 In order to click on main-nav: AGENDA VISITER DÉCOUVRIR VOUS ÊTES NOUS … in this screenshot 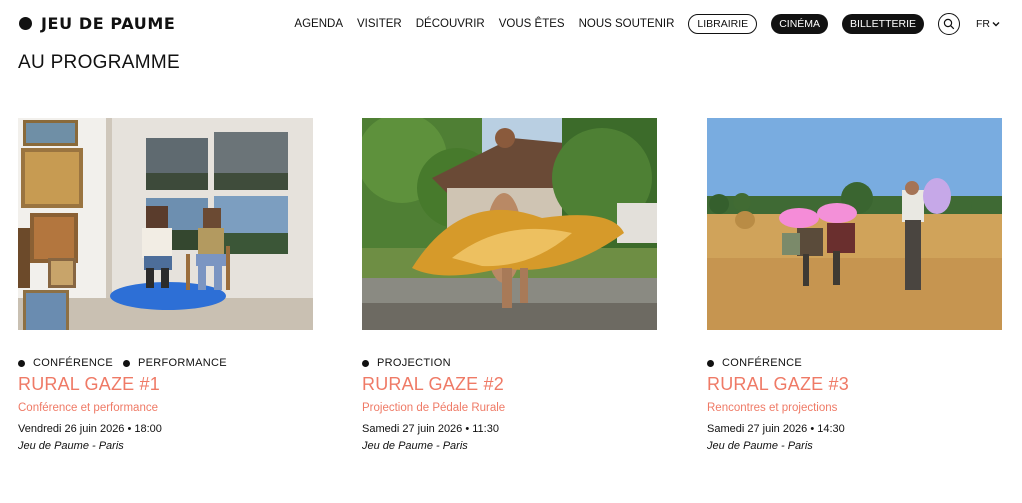, I will do `click(647, 24)`.